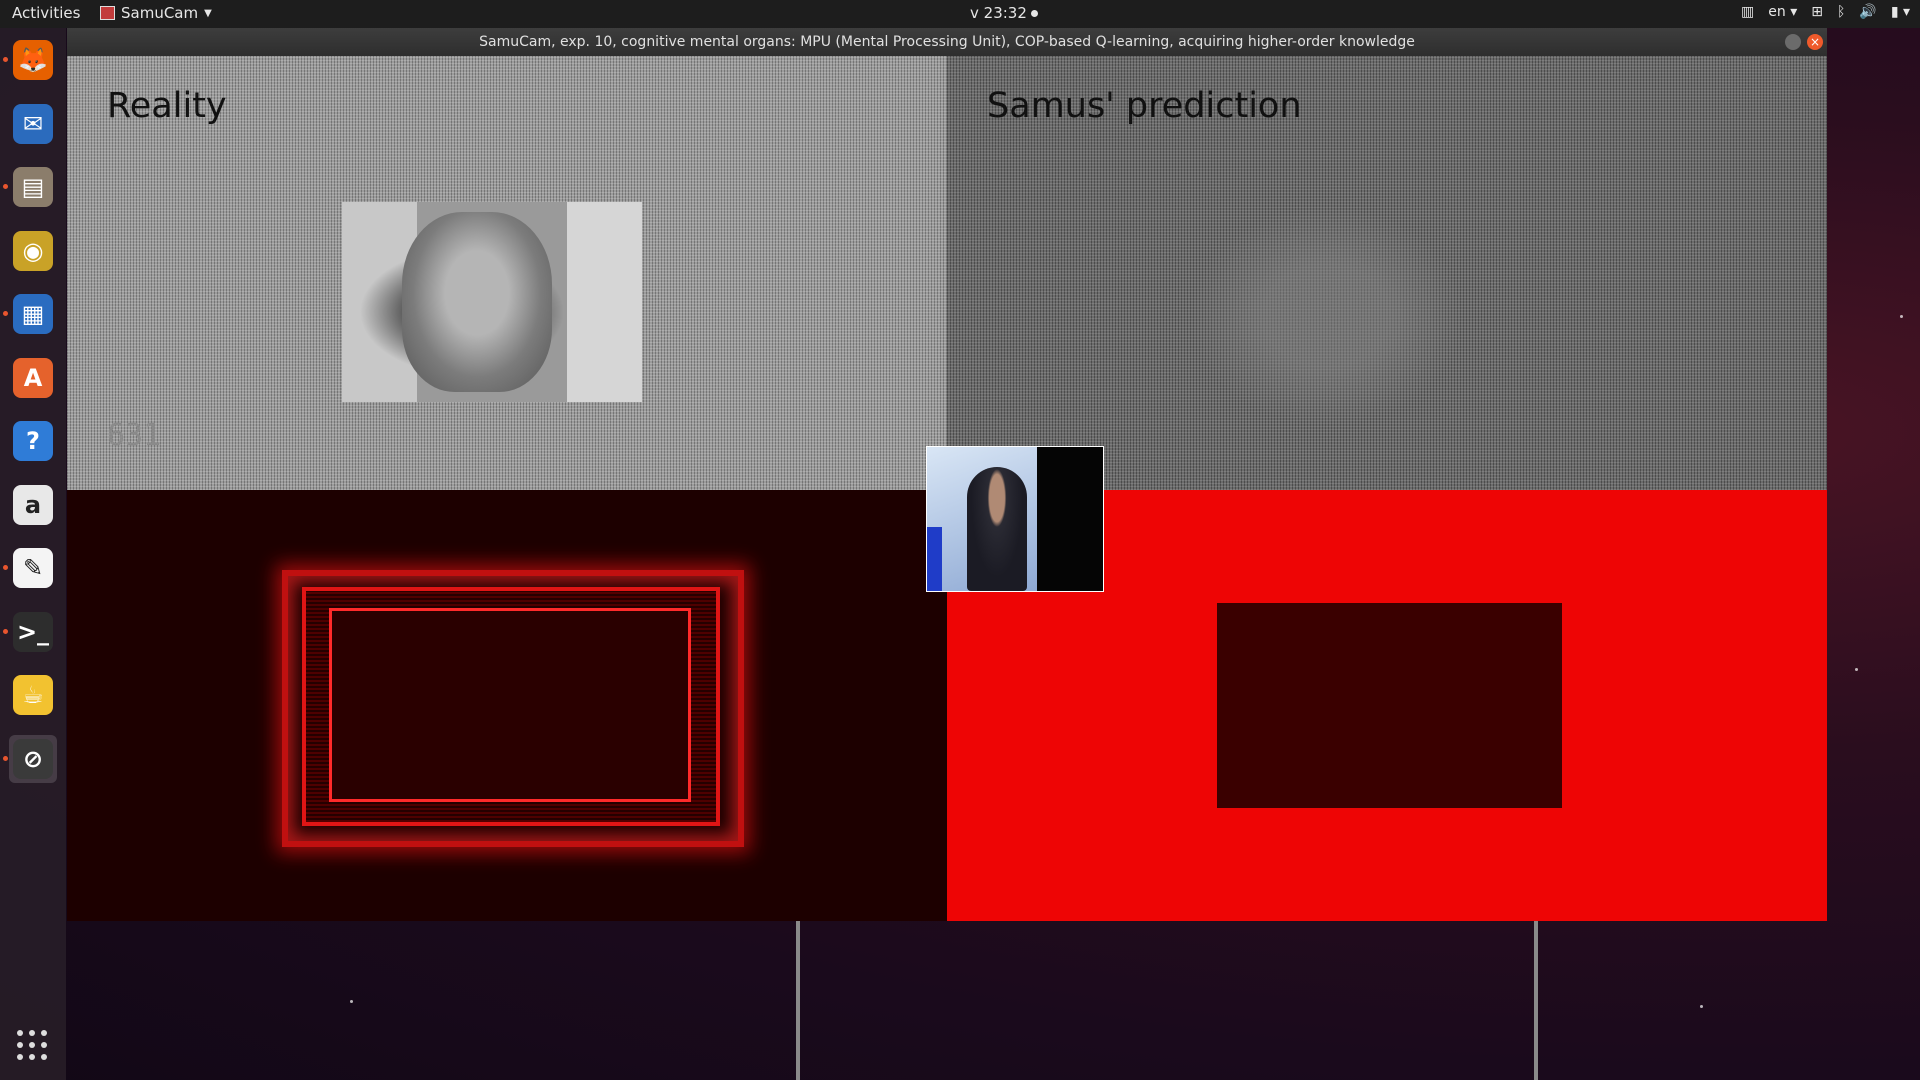 Image resolution: width=1920 pixels, height=1080 pixels. What do you see at coordinates (33, 314) in the screenshot?
I see `libreoffice-writer-icon: ▦` at bounding box center [33, 314].